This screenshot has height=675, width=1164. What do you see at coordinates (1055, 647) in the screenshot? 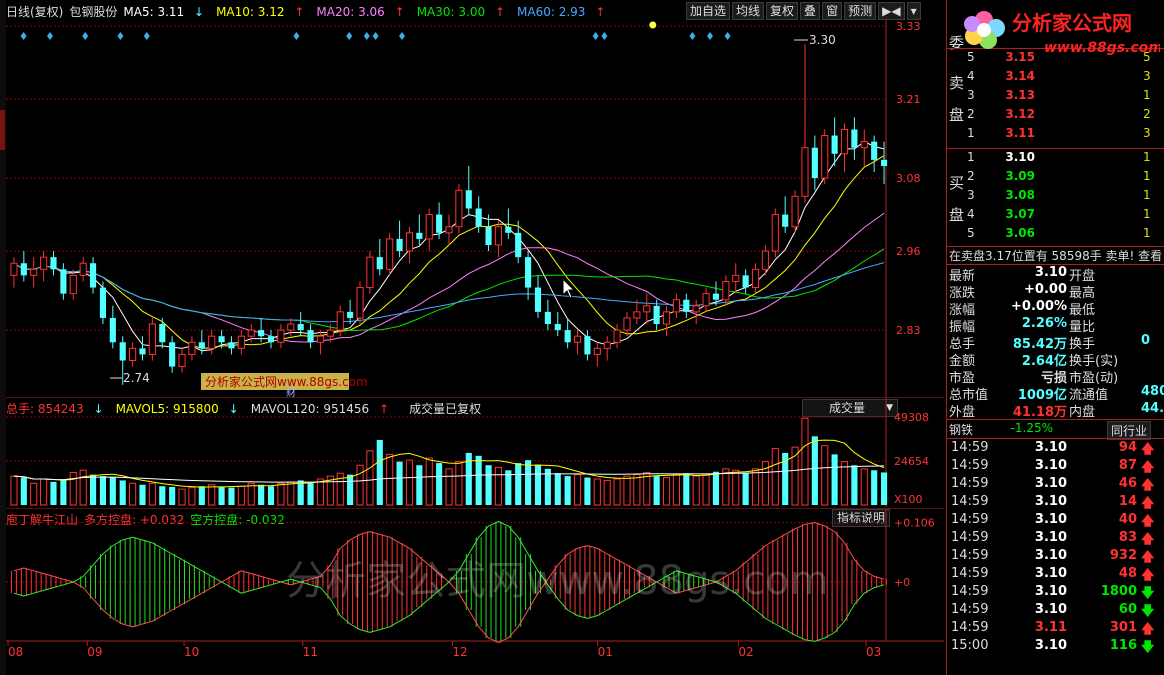
I see `tick-row: 15:00 3.10 116 🡇` at bounding box center [1055, 647].